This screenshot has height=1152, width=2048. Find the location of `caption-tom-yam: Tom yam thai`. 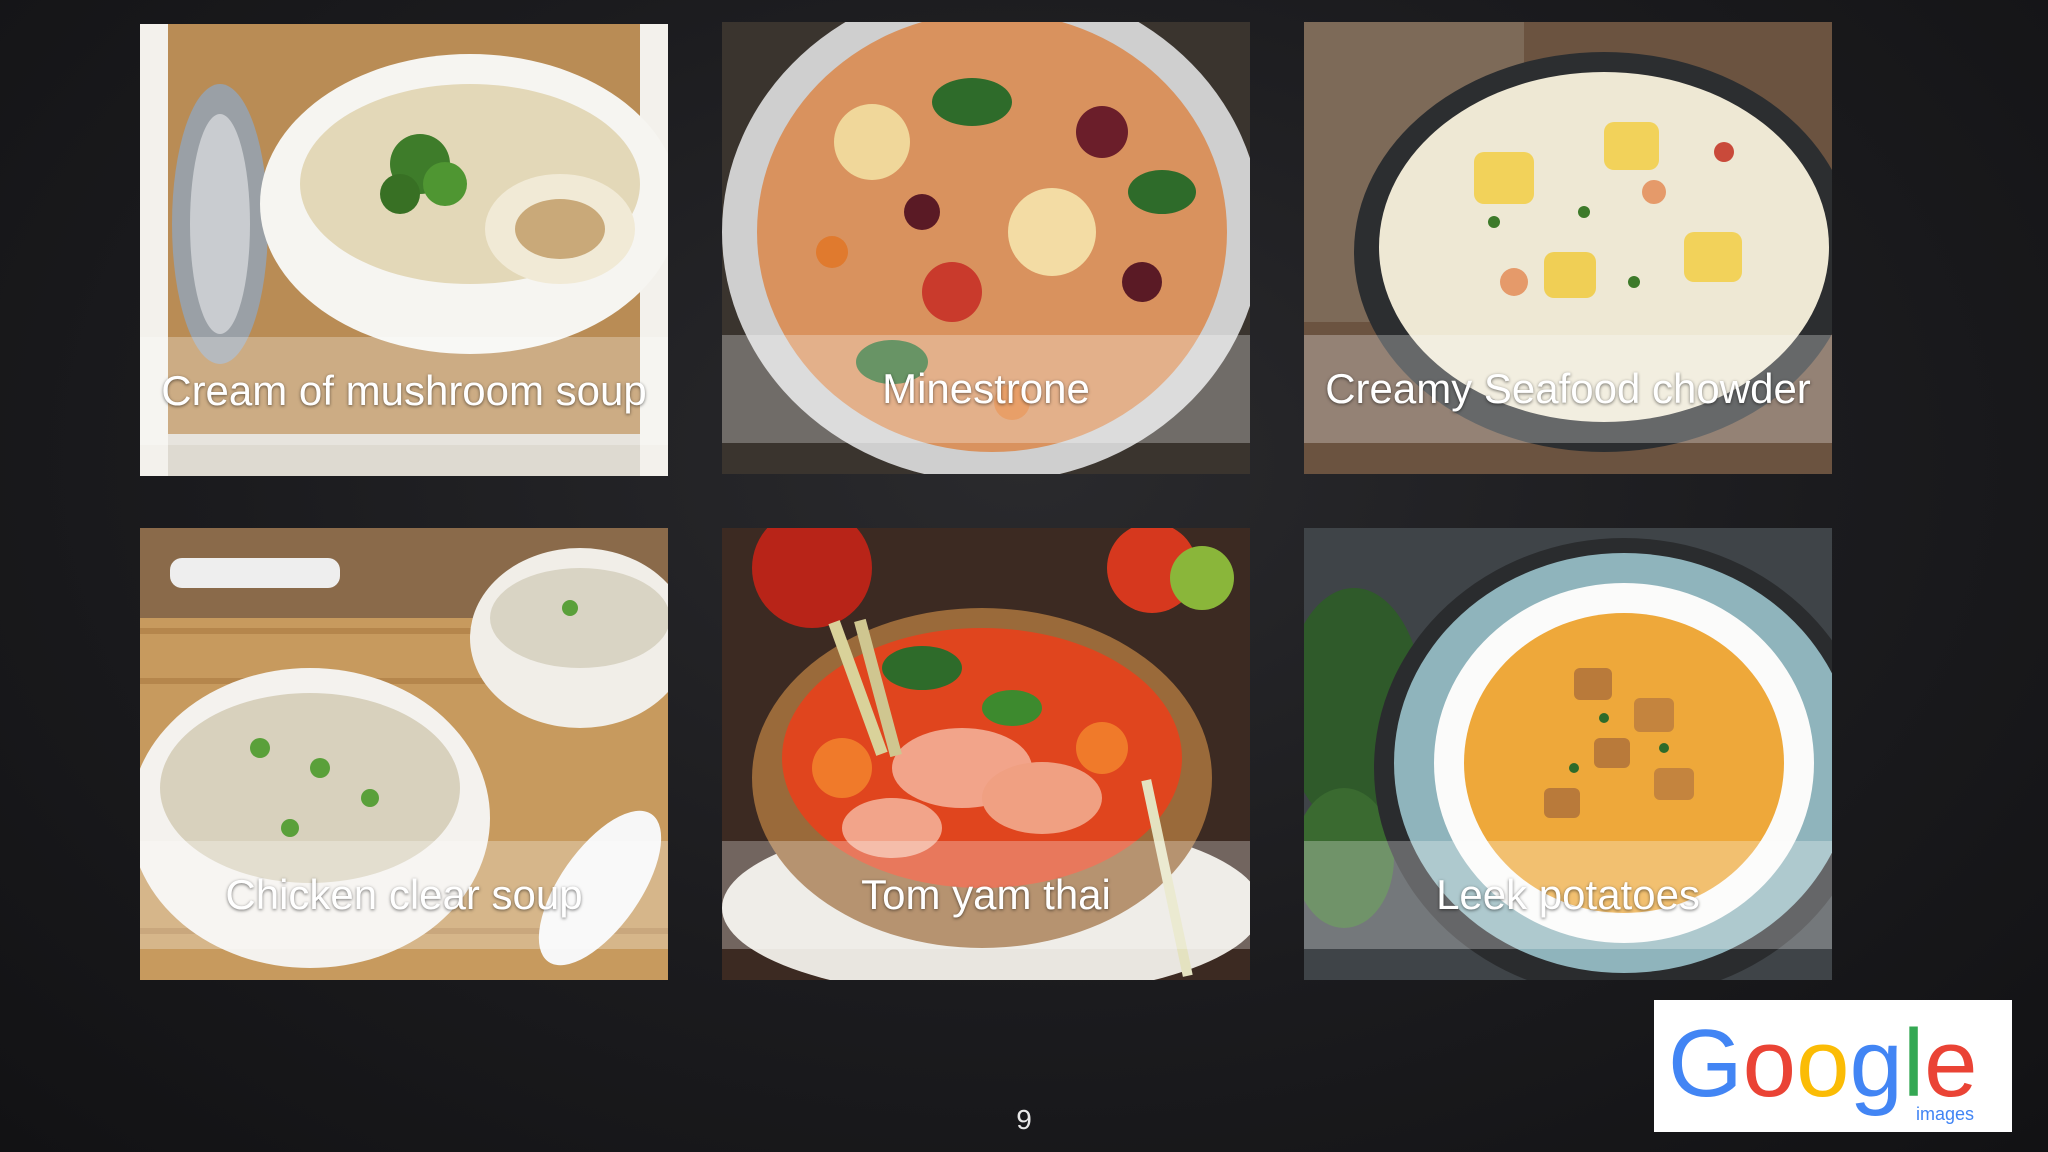

caption-tom-yam: Tom yam thai is located at coordinates (986, 894).